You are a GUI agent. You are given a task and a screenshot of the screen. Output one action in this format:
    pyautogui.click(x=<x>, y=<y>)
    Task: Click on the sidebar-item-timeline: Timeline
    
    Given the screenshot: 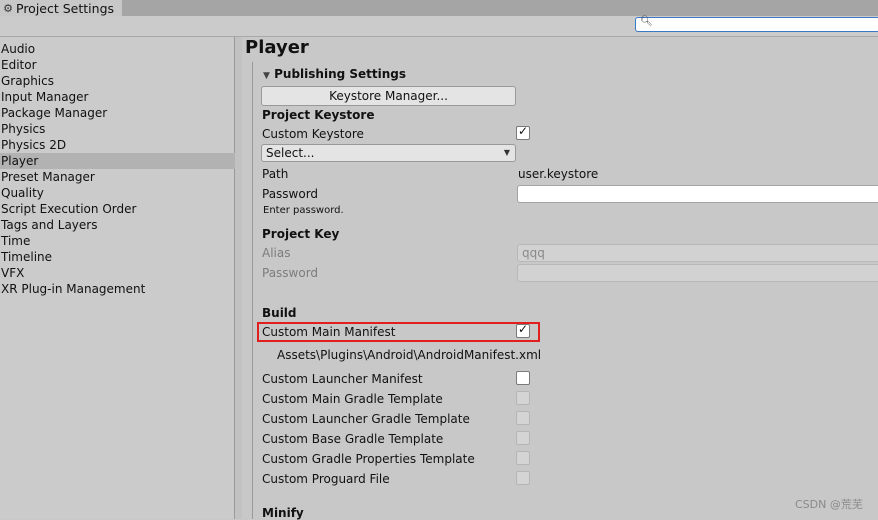 What is the action you would take?
    pyautogui.click(x=117, y=257)
    